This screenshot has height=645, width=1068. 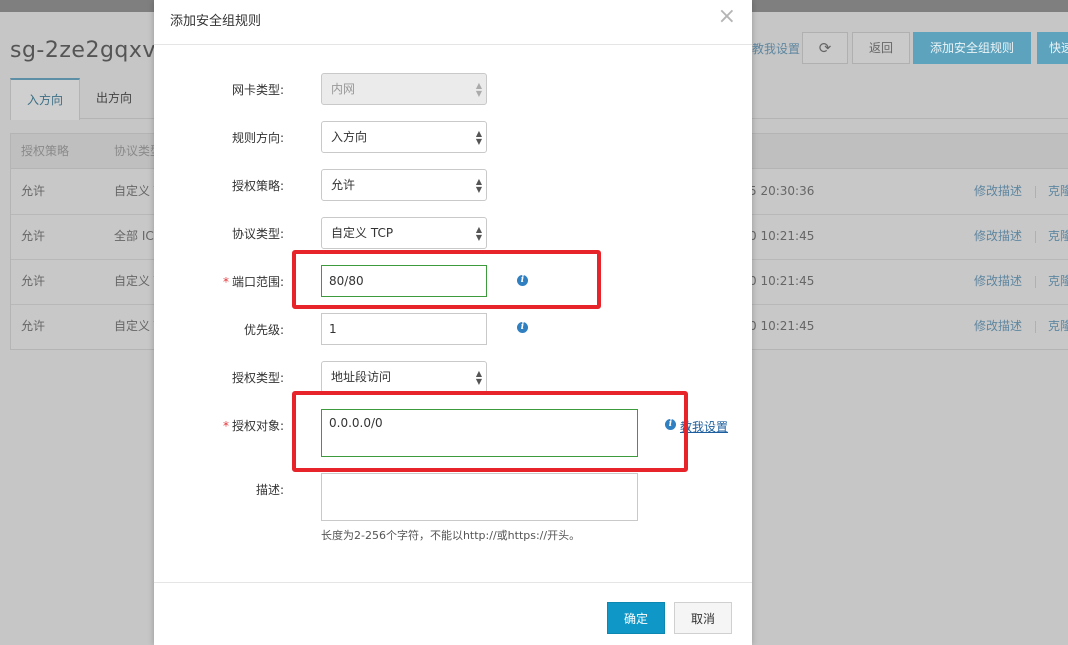 I want to click on policy-label: 授权策略:, so click(x=257, y=186).